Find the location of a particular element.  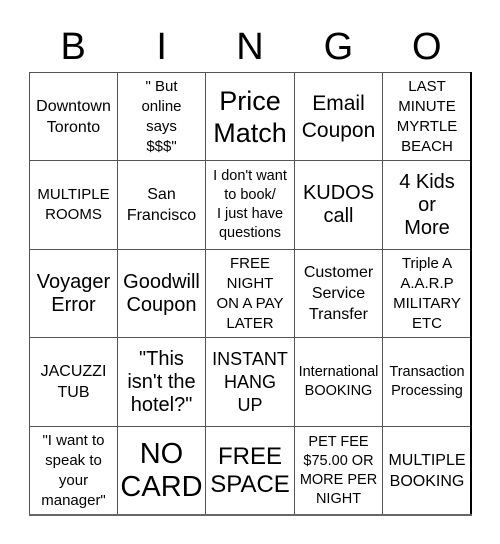

bingo-cell-n3: FREE NIGHT ON A PAY LATER is located at coordinates (250, 294).